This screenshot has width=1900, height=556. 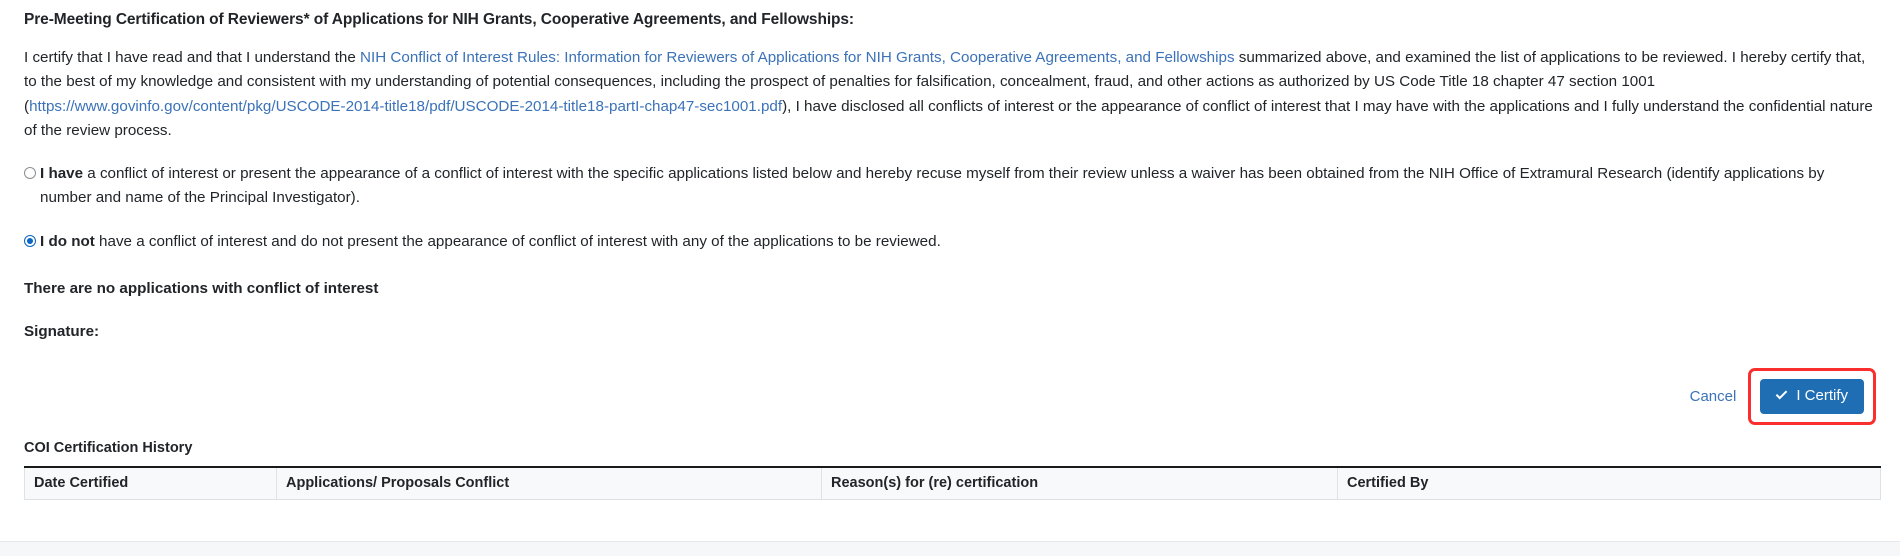 I want to click on form-actions: Cancel I Certify, so click(x=1783, y=396).